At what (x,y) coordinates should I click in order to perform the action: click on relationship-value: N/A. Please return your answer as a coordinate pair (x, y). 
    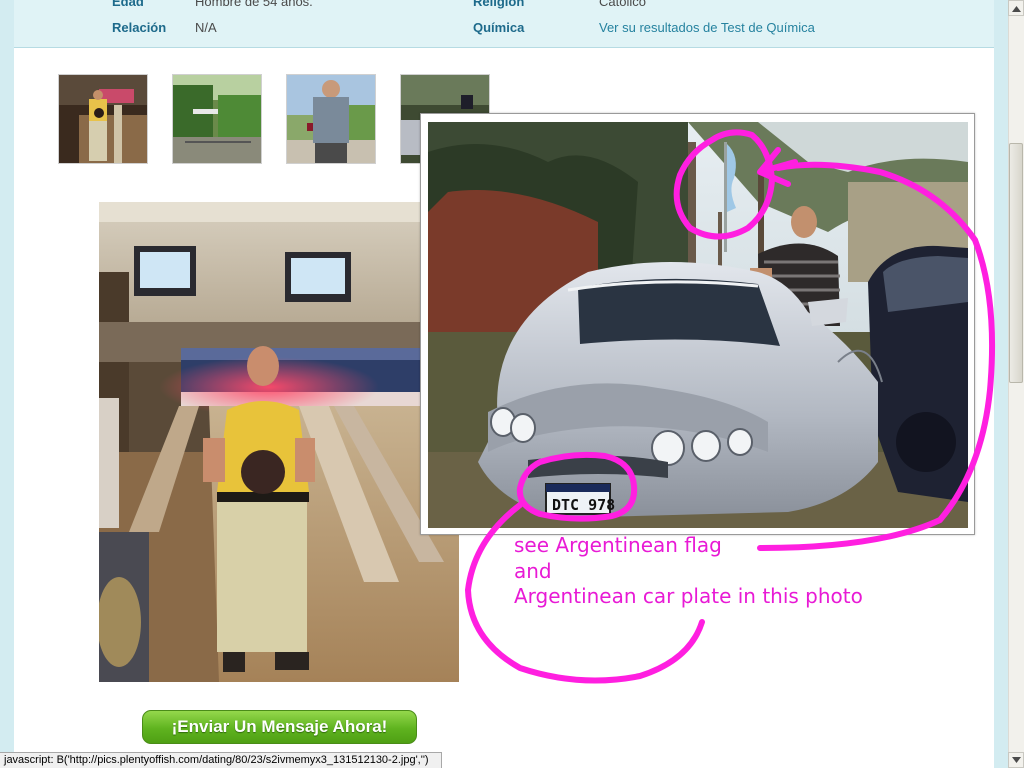
    Looking at the image, I should click on (206, 27).